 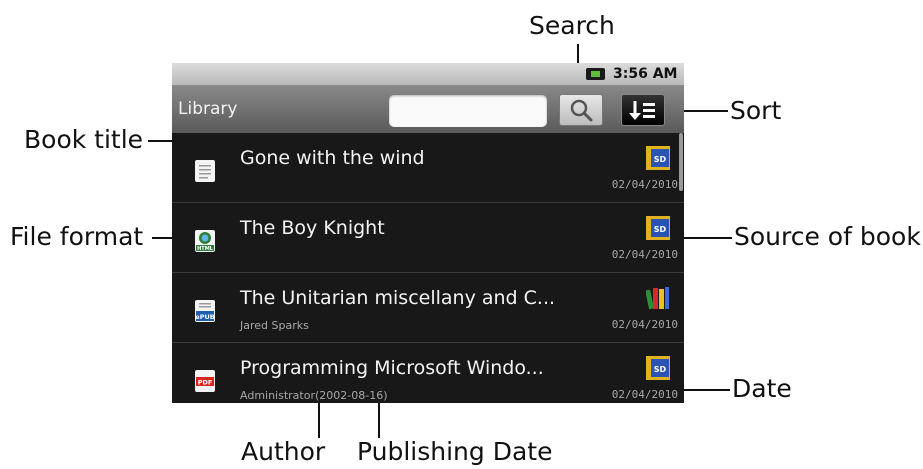 I want to click on pdf-file-icon: PDF, so click(x=205, y=381).